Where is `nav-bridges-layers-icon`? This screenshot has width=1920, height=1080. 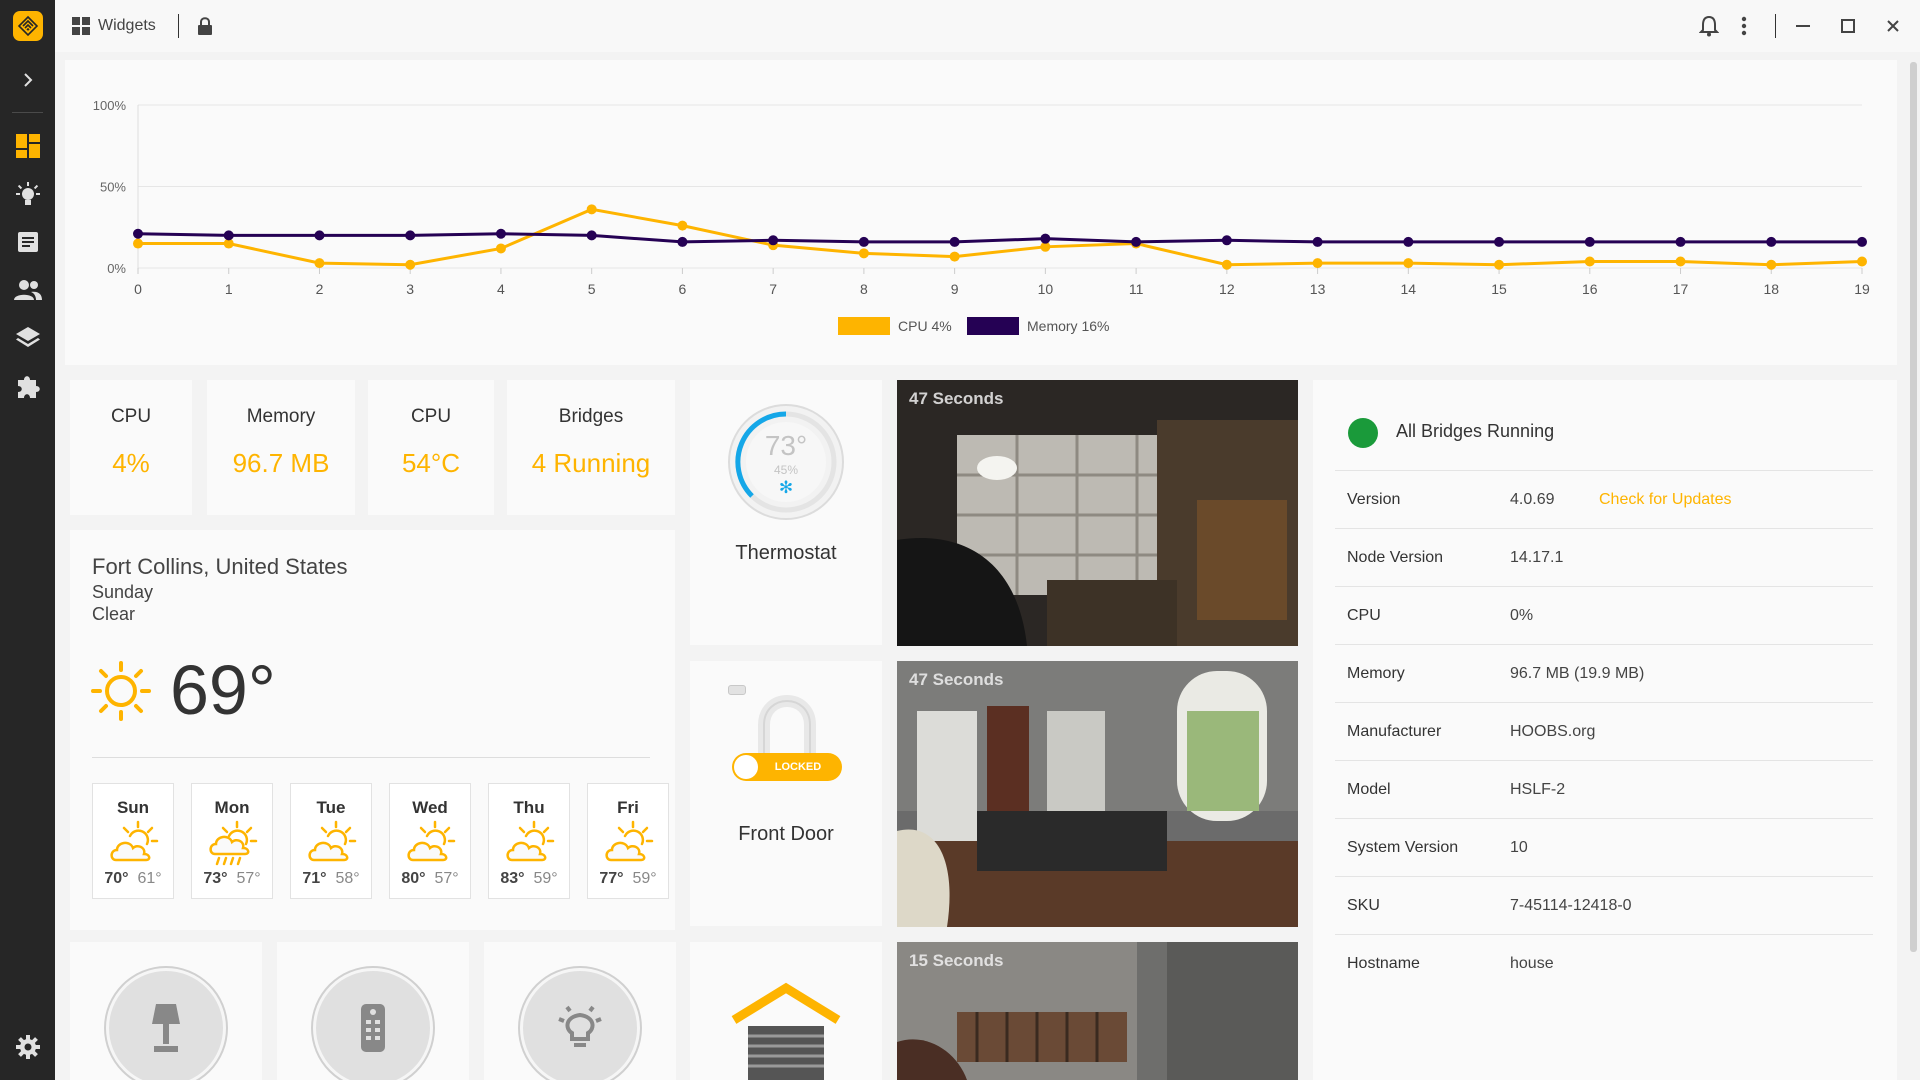 nav-bridges-layers-icon is located at coordinates (28, 338).